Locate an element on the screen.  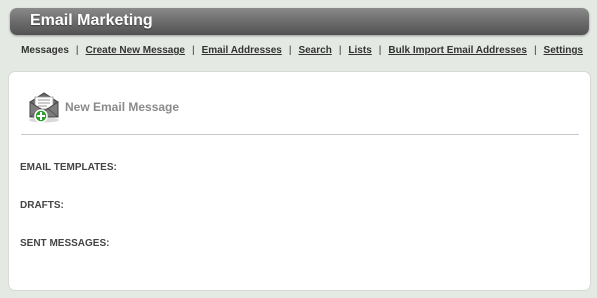
email-templates-heading: EMAIL TEMPLATES: is located at coordinates (68, 167).